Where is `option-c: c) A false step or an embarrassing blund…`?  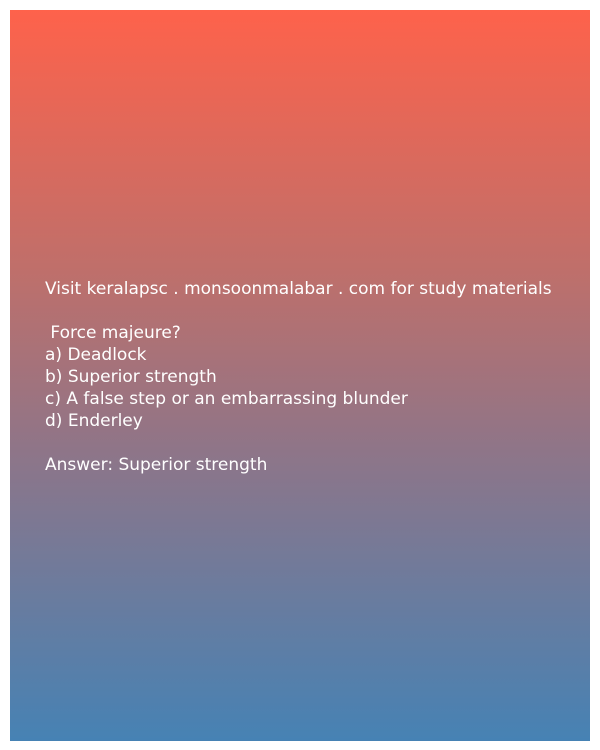 option-c: c) A false step or an embarrassing blund… is located at coordinates (226, 399).